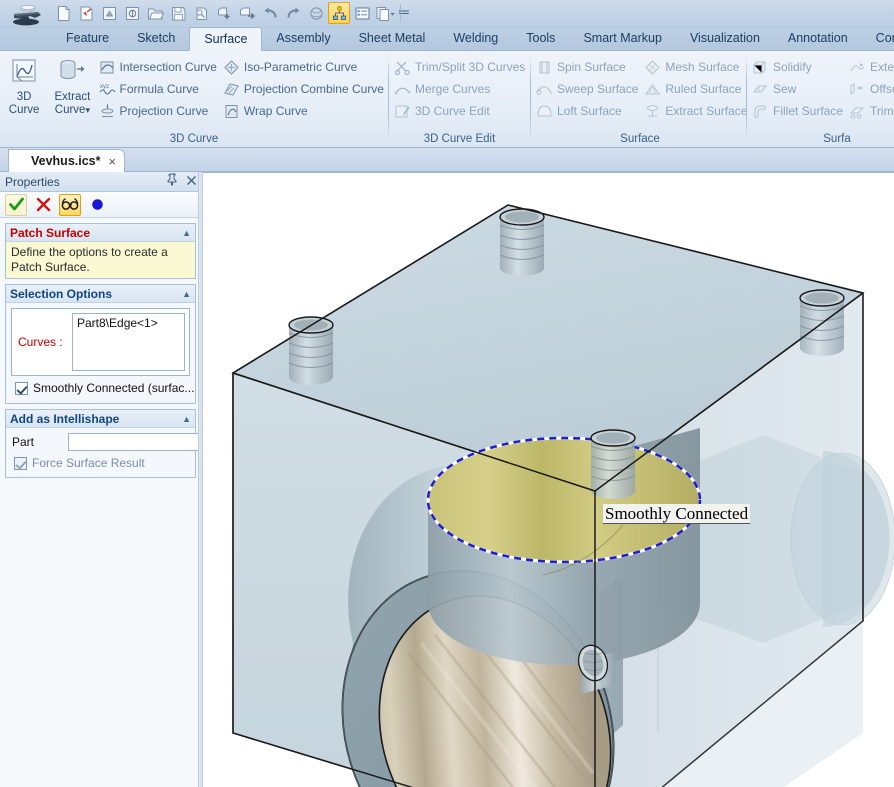 The width and height of the screenshot is (894, 787). What do you see at coordinates (247, 13) in the screenshot?
I see `send-to` at bounding box center [247, 13].